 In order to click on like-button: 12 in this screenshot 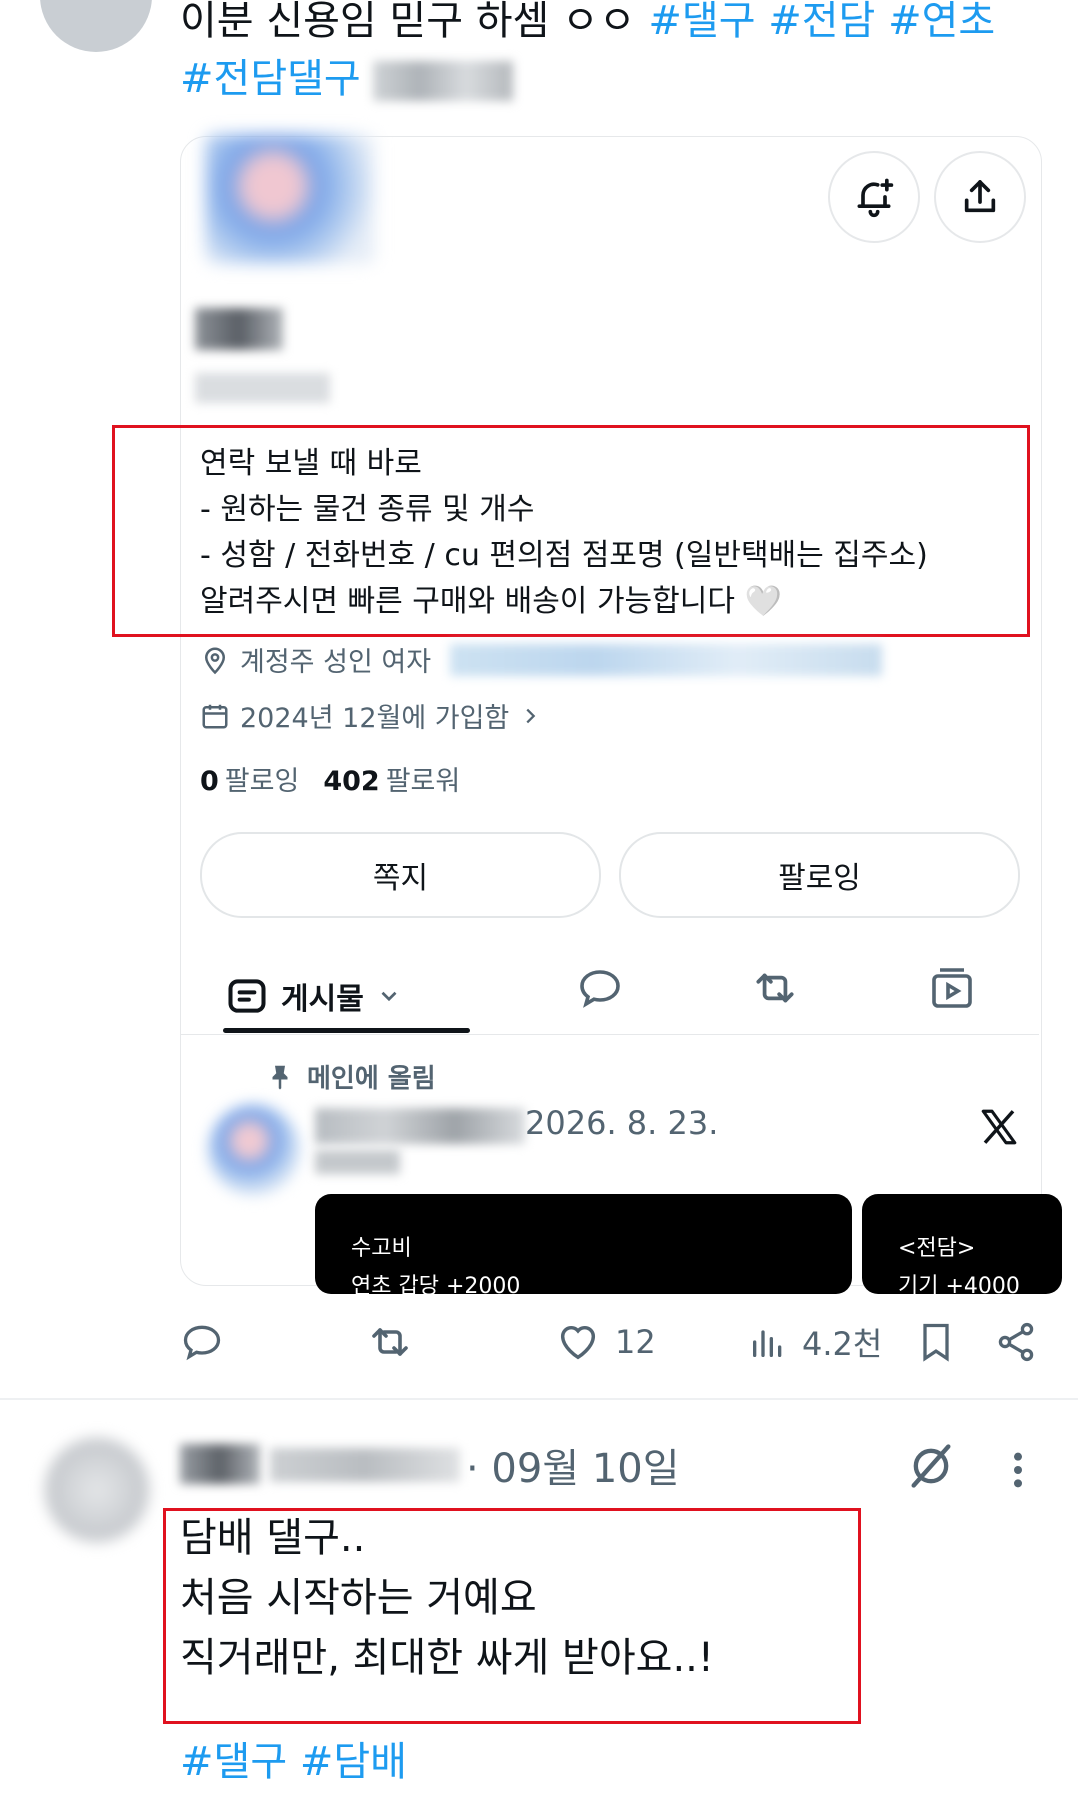, I will do `click(605, 1342)`.